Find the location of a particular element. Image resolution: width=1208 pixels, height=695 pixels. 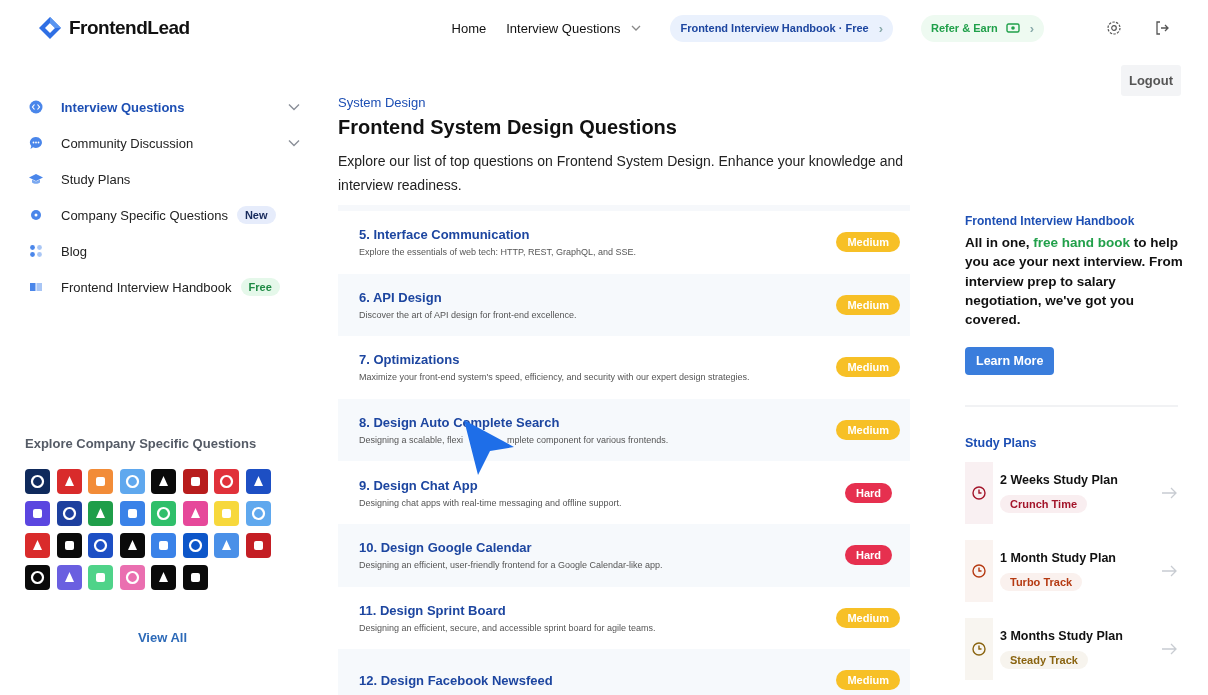

handbook-heading: Frontend Interview Handbook is located at coordinates (1050, 221).